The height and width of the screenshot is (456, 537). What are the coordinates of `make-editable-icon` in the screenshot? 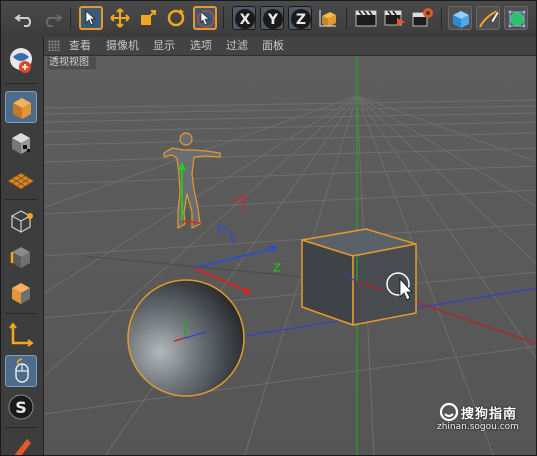 It's located at (21, 61).